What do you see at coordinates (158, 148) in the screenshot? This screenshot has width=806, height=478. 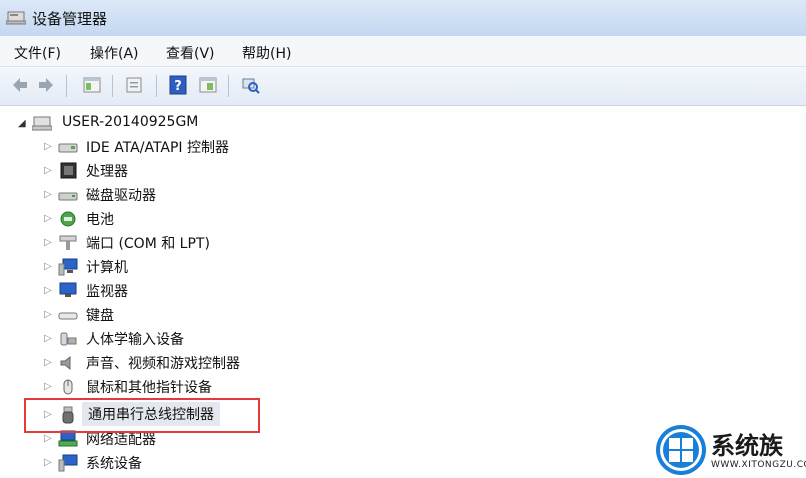 I see `tree-item-label: IDE ATA/ATAPI 控制器` at bounding box center [158, 148].